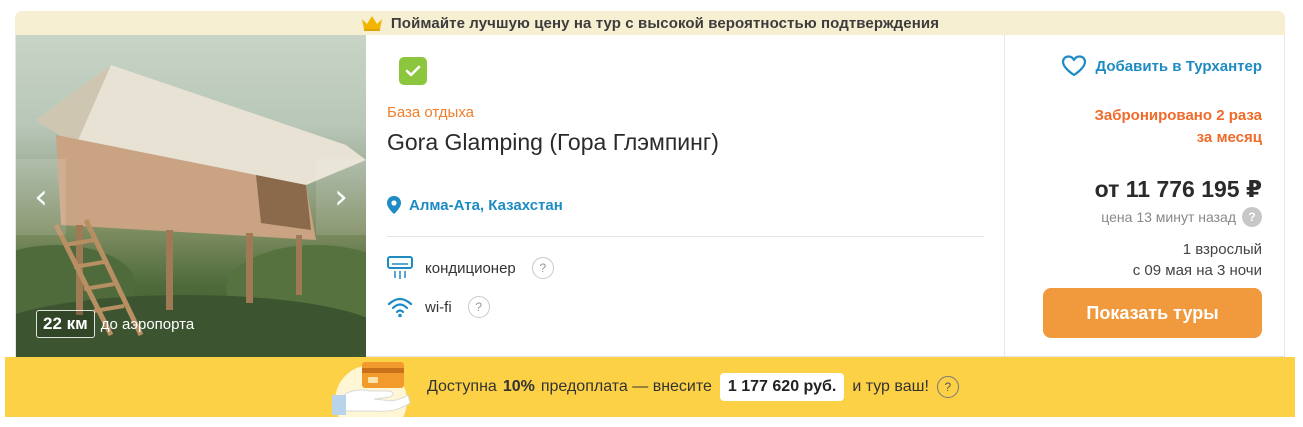 The width and height of the screenshot is (1303, 427). I want to click on prepay-help-icon: ?, so click(947, 387).